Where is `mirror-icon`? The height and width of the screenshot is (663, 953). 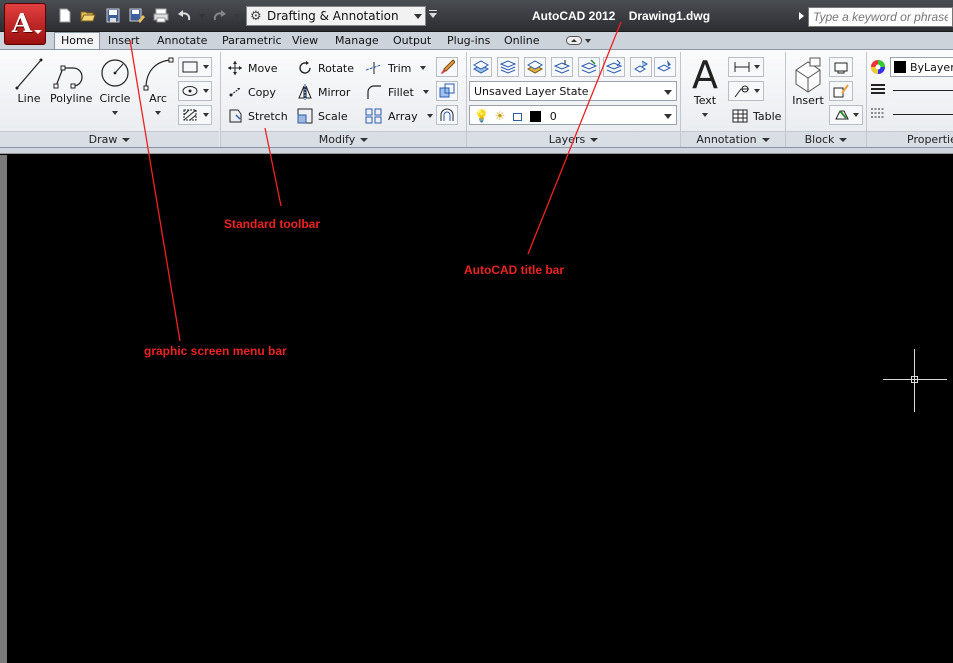
mirror-icon is located at coordinates (305, 92).